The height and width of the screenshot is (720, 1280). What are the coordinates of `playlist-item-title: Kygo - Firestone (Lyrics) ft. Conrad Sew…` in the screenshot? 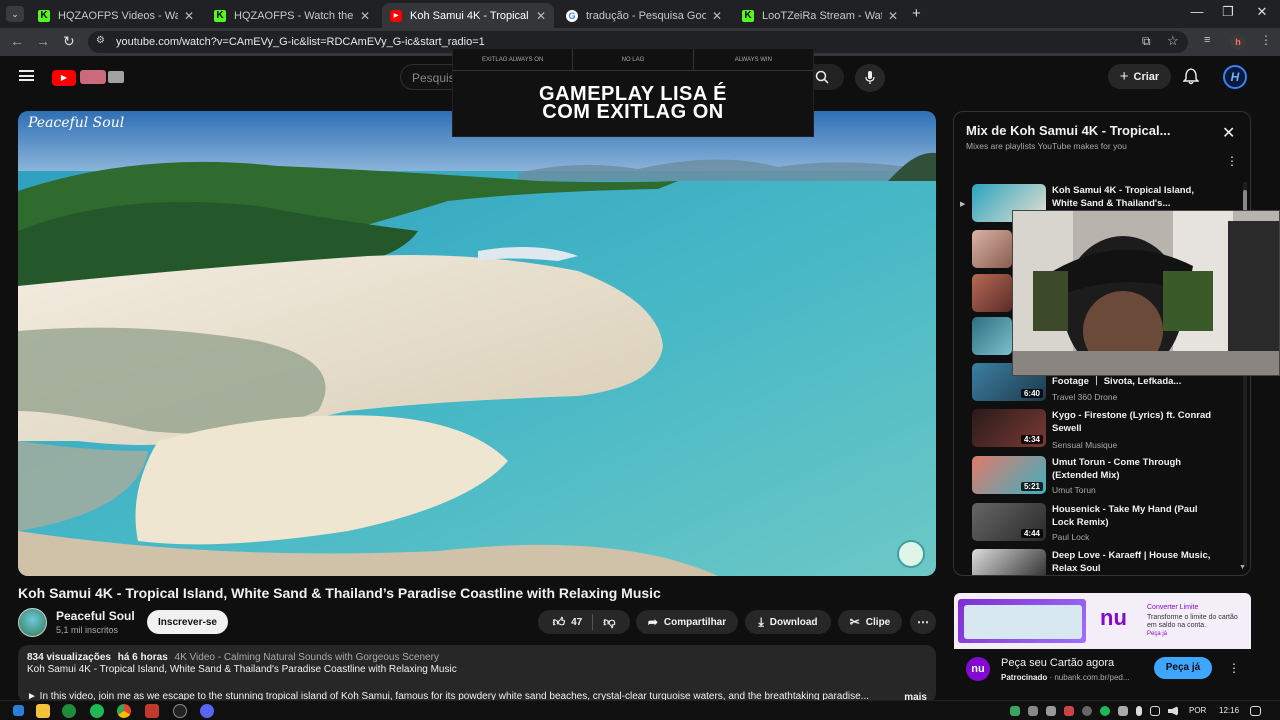 It's located at (1132, 422).